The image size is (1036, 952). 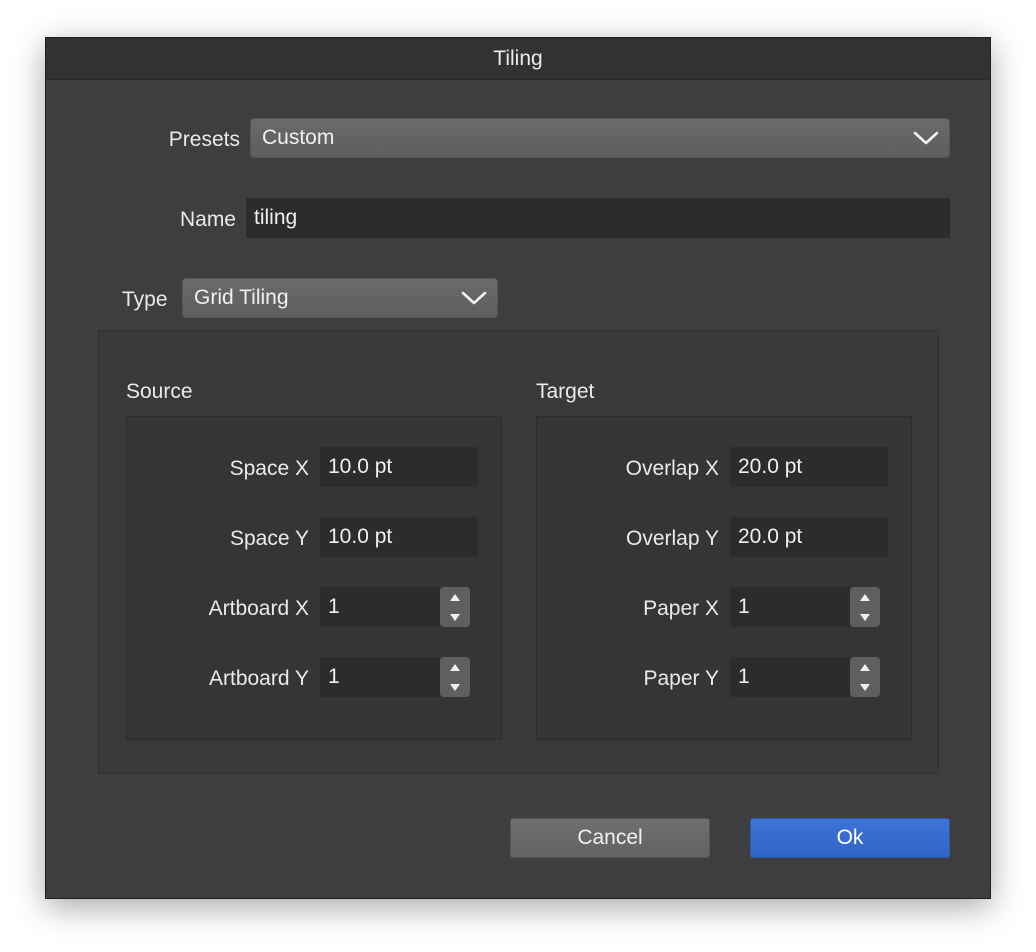 What do you see at coordinates (340, 298) in the screenshot?
I see `type-dropdown: Grid Tiling` at bounding box center [340, 298].